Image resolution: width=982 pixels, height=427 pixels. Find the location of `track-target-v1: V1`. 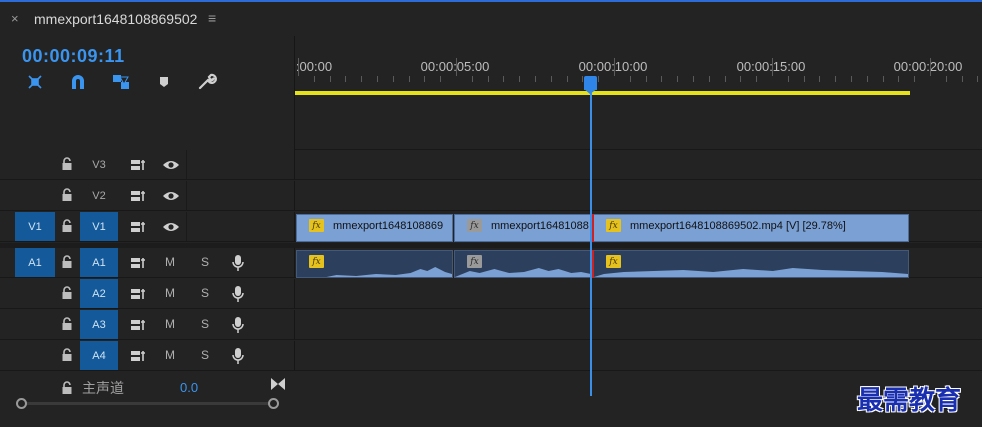

track-target-v1: V1 is located at coordinates (99, 226).